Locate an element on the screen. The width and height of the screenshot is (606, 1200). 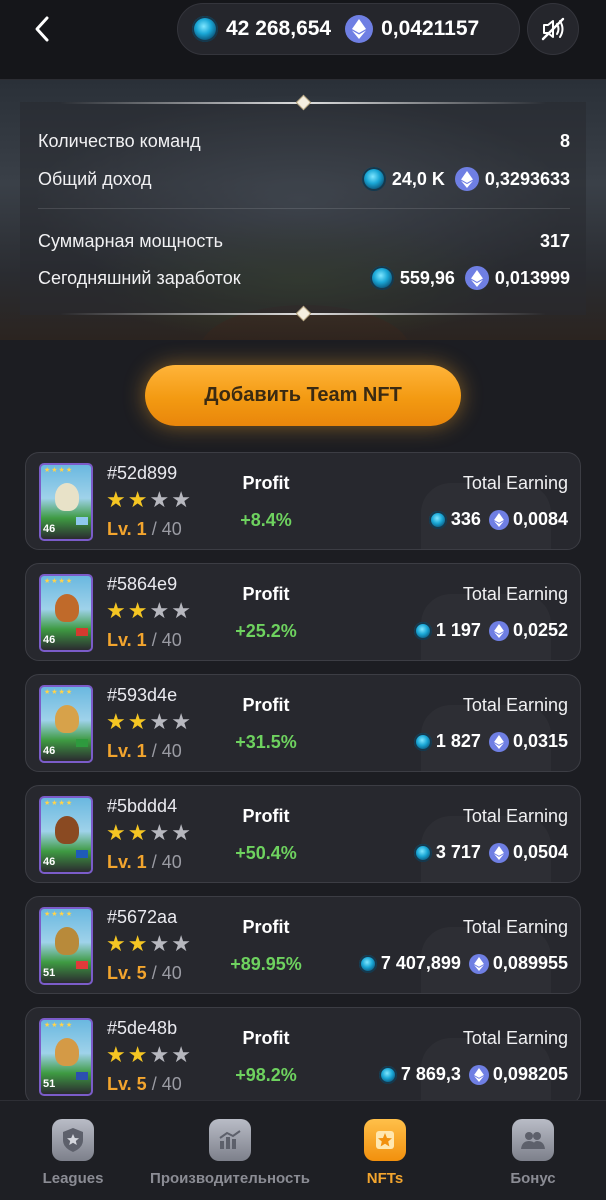
profit-value: +25.2% is located at coordinates (266, 631).